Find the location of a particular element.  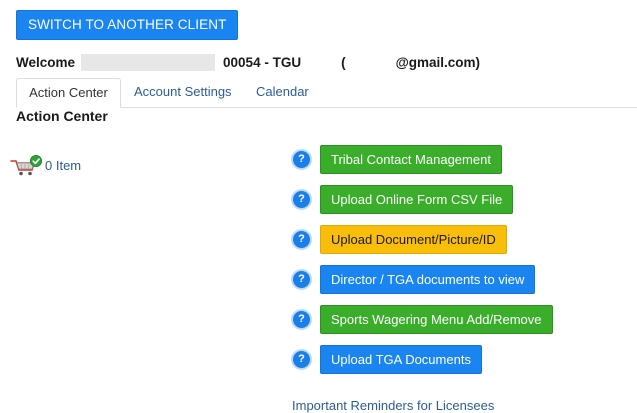

action-row-director-docs: ? Director / TGA documents to view is located at coordinates (421, 279).